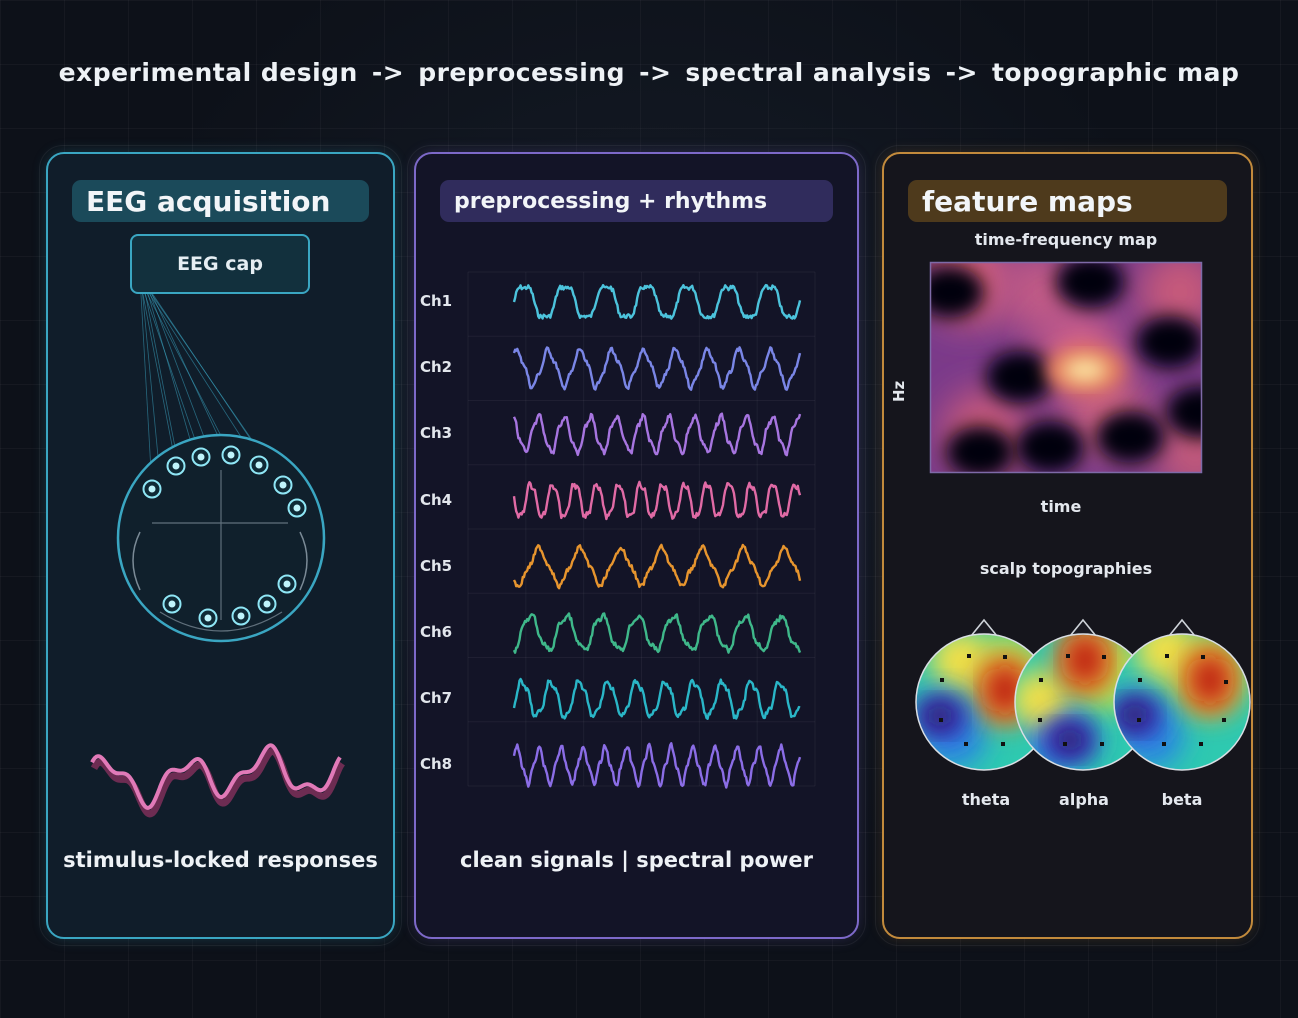 This screenshot has height=1018, width=1298. I want to click on tf-map-ylabel: Hz, so click(899, 391).